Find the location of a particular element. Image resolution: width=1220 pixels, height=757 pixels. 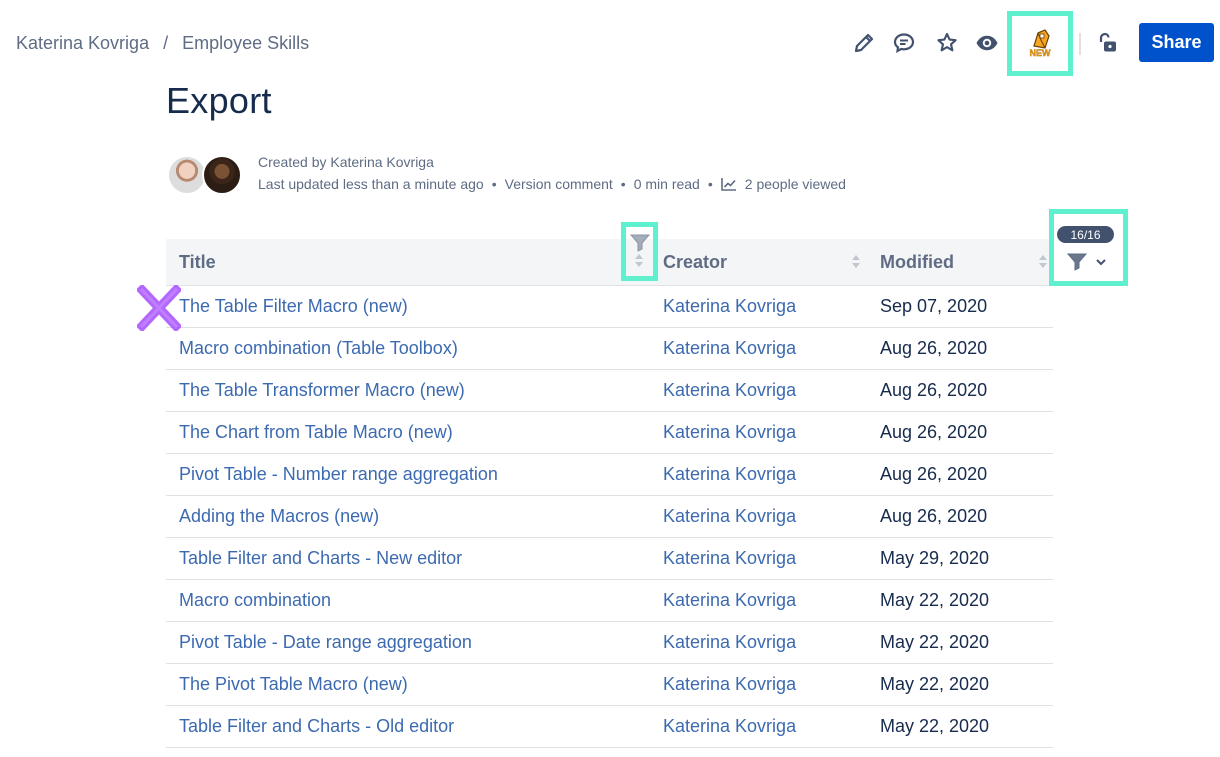

page-link: The Pivot Table Macro (new) is located at coordinates (293, 684).